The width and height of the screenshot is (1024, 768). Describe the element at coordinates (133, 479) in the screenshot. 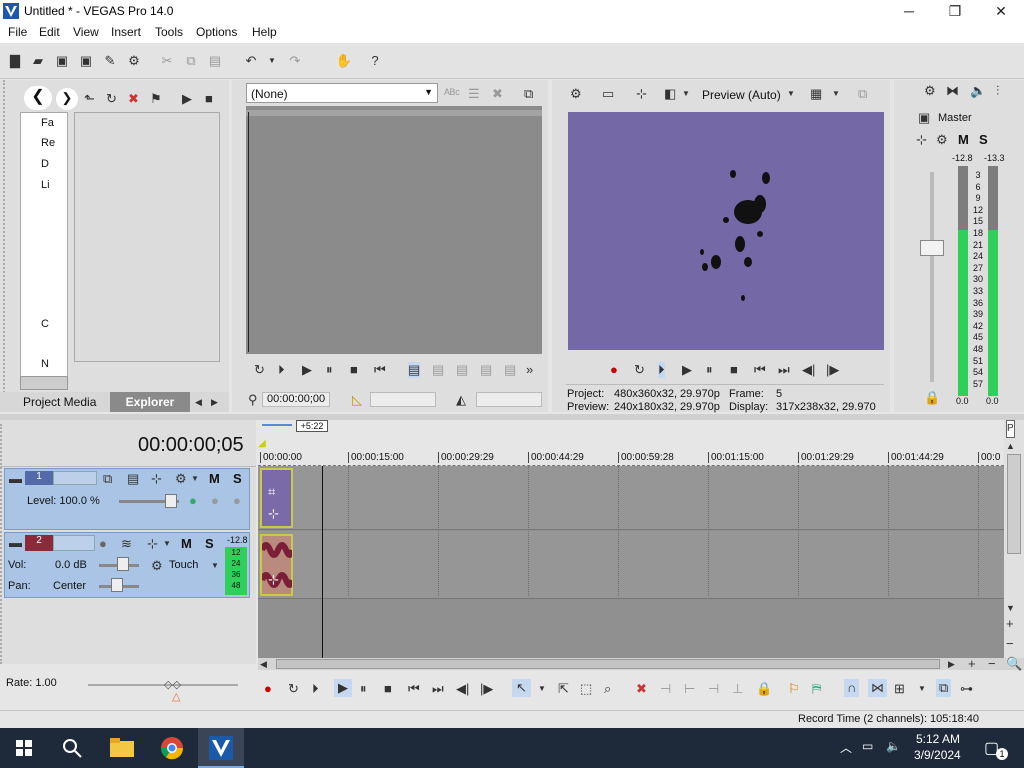

I see `motion-icon: ▤` at that location.